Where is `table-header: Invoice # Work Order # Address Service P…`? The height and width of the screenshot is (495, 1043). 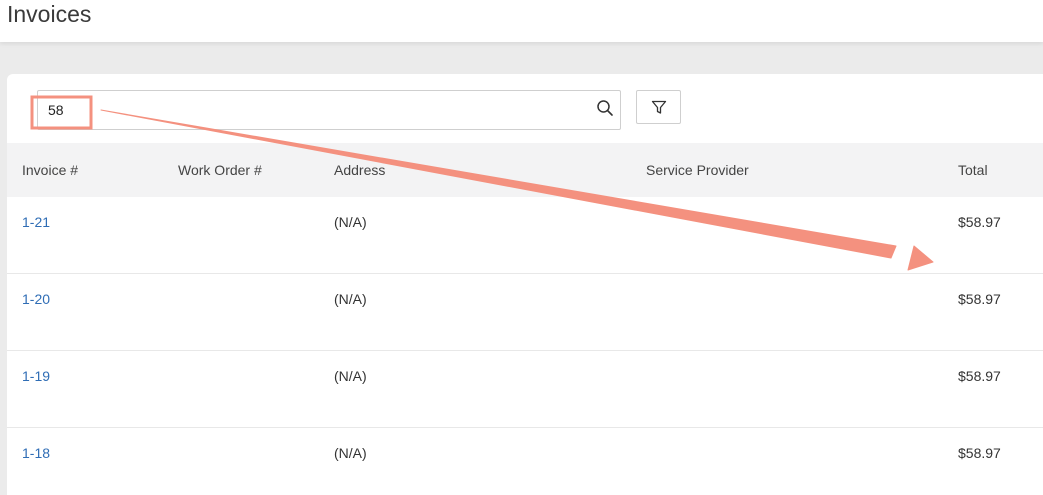
table-header: Invoice # Work Order # Address Service P… is located at coordinates (525, 170).